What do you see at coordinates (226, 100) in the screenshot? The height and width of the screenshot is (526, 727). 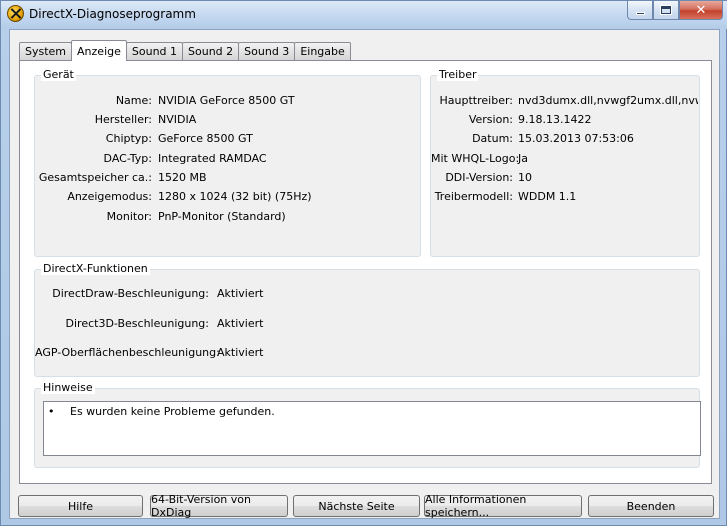 I see `device-name-value: NVIDIA GeForce 8500 GT` at bounding box center [226, 100].